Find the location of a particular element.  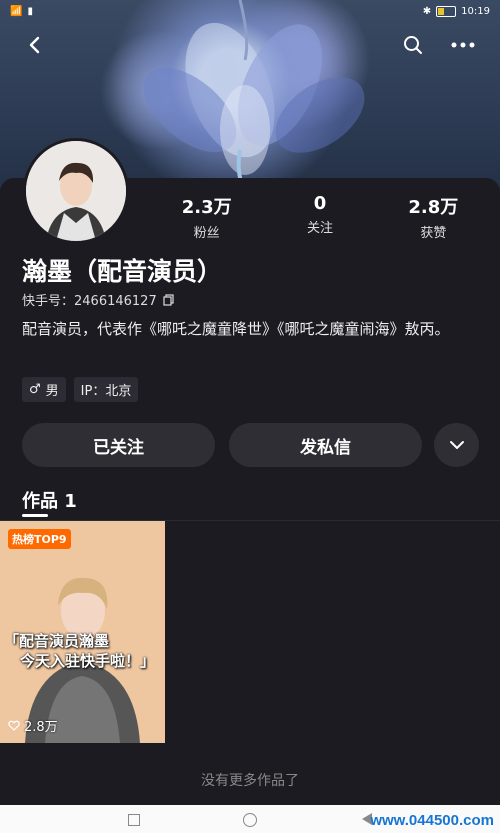

avatar is located at coordinates (76, 191).